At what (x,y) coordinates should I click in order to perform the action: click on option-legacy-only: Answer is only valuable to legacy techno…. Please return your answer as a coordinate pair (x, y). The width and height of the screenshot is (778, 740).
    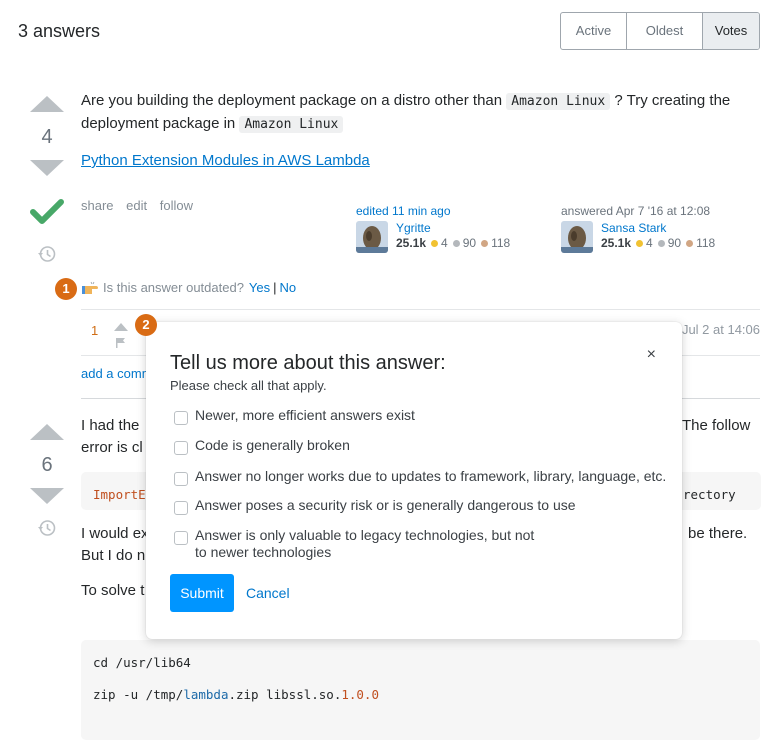
    Looking at the image, I should click on (359, 544).